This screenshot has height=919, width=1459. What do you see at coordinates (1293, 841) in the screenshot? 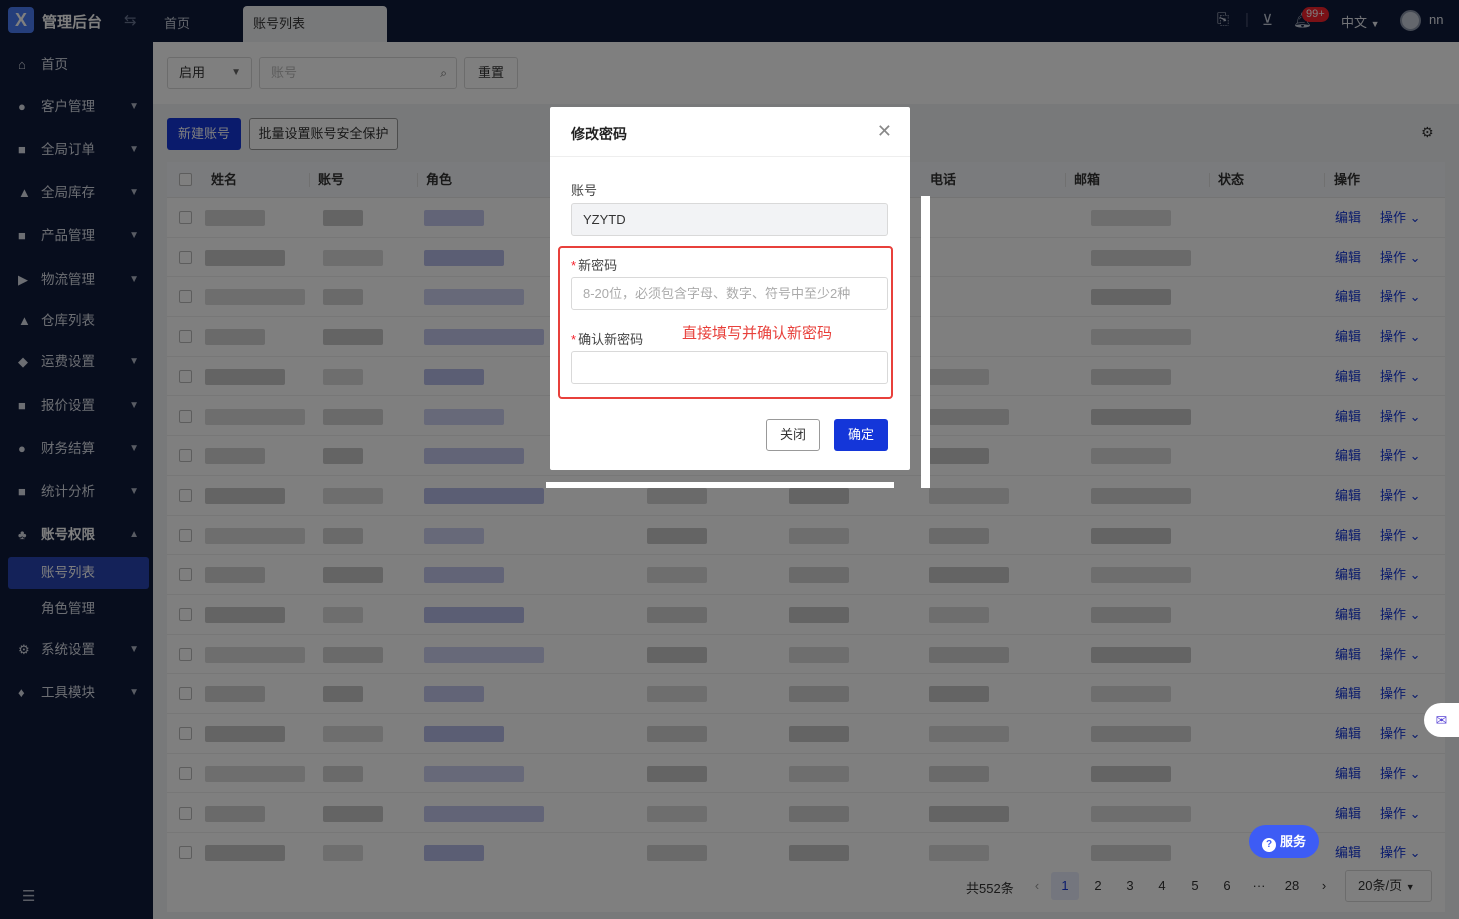
I see `service-label: 服务` at bounding box center [1293, 841].